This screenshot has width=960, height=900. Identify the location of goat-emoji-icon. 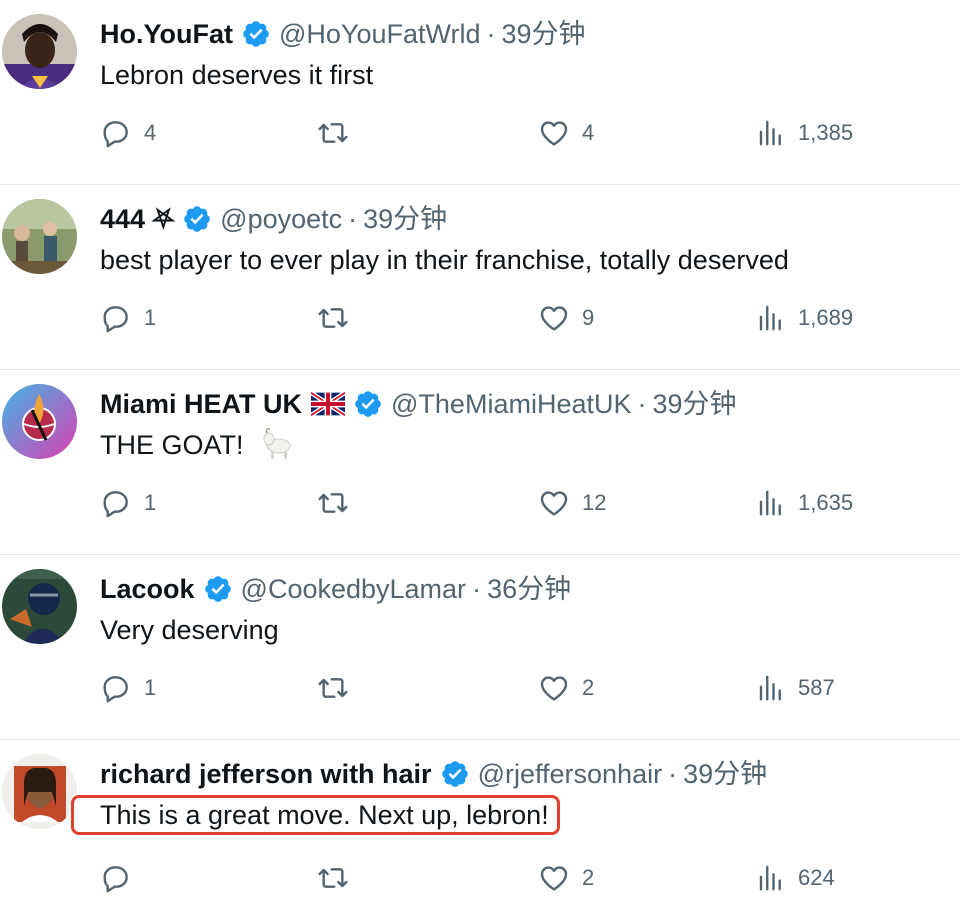
(277, 443).